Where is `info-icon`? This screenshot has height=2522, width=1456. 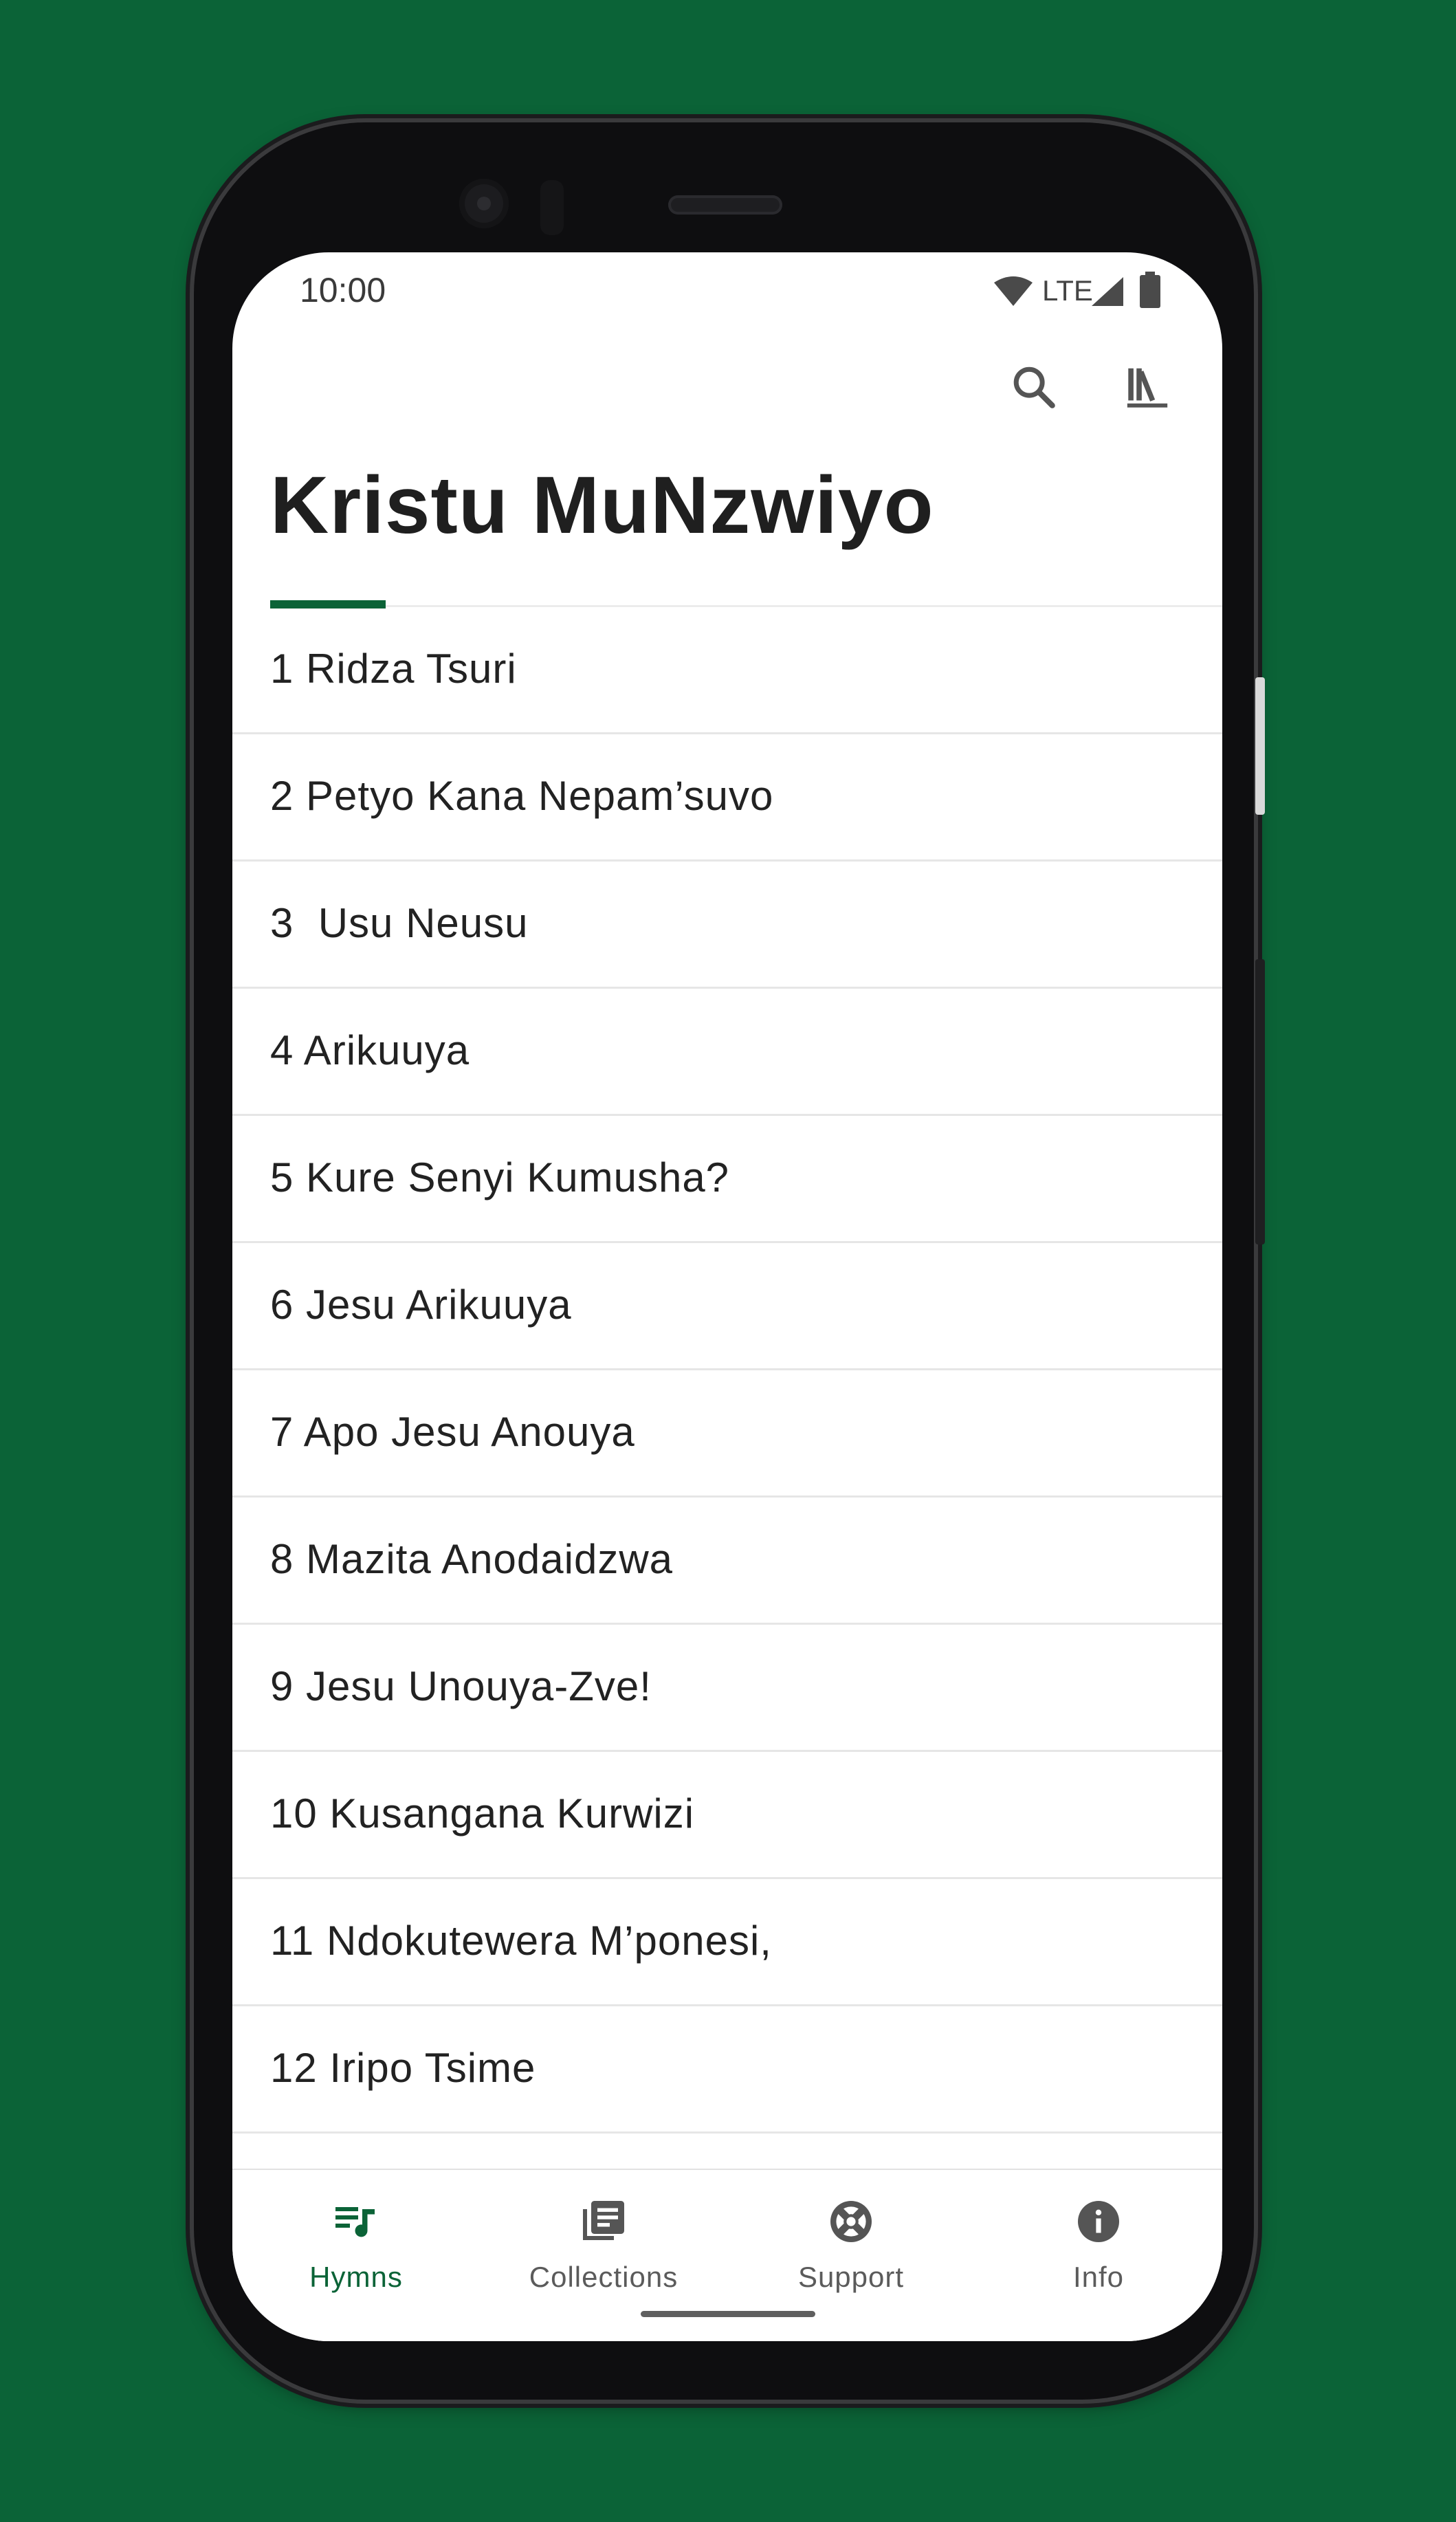 info-icon is located at coordinates (1098, 2221).